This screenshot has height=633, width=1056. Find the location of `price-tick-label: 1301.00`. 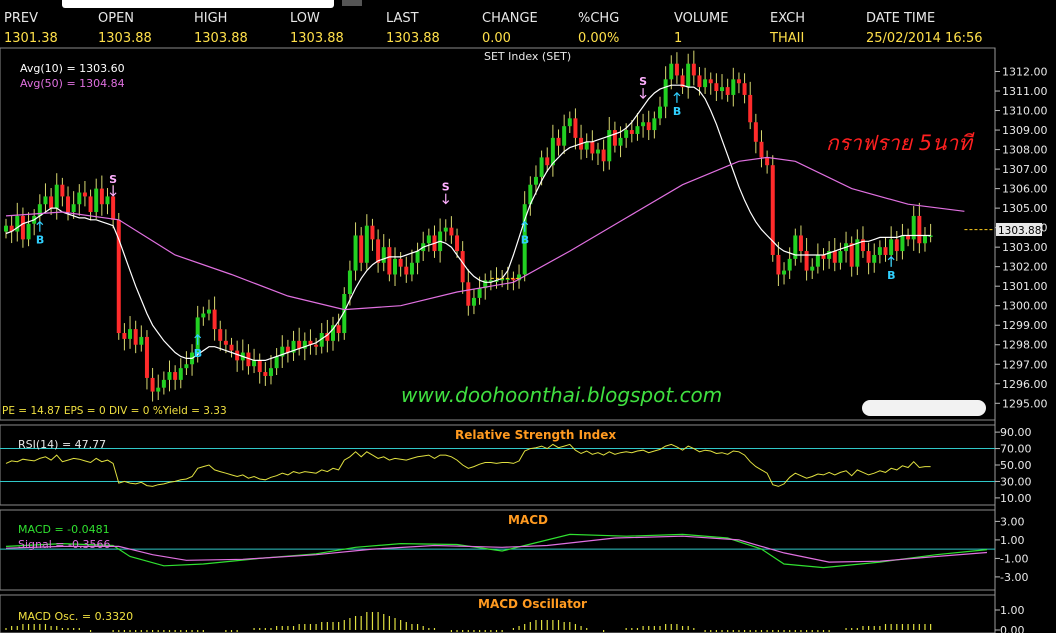

price-tick-label: 1301.00 is located at coordinates (1025, 286).